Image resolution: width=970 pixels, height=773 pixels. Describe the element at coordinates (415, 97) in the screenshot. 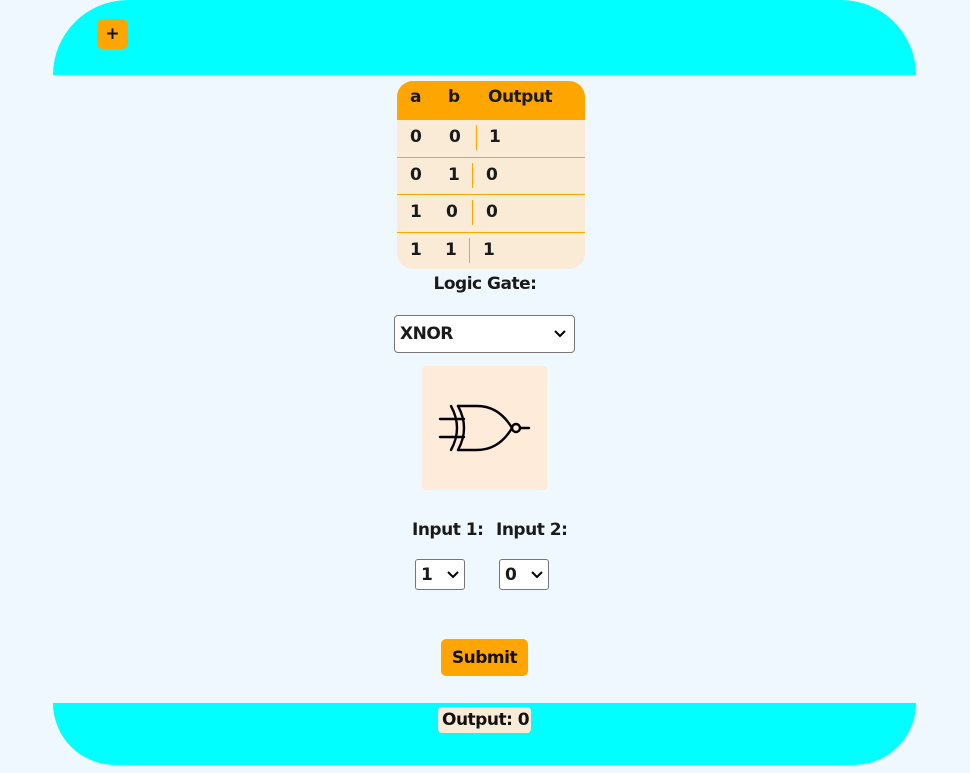

I see `column-header-a: a` at that location.